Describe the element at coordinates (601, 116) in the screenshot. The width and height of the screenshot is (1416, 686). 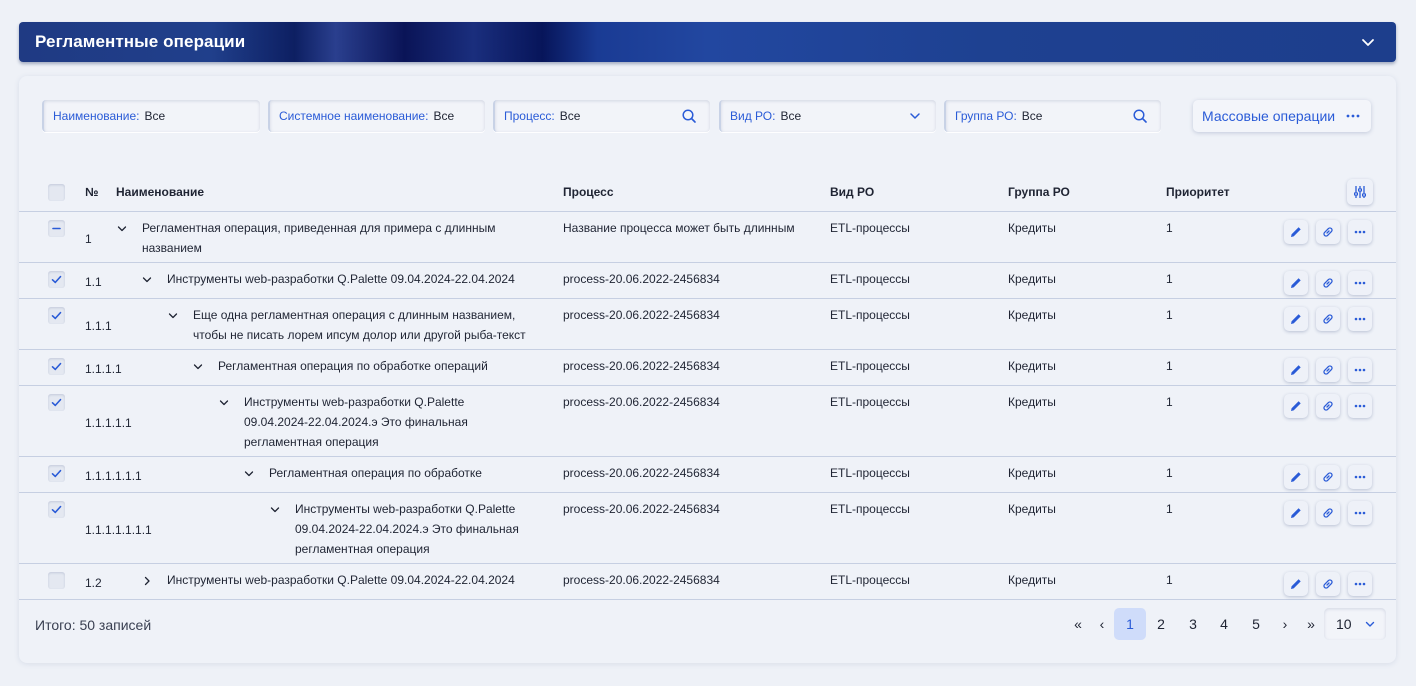
I see `filter-process: Процесс: Все` at that location.